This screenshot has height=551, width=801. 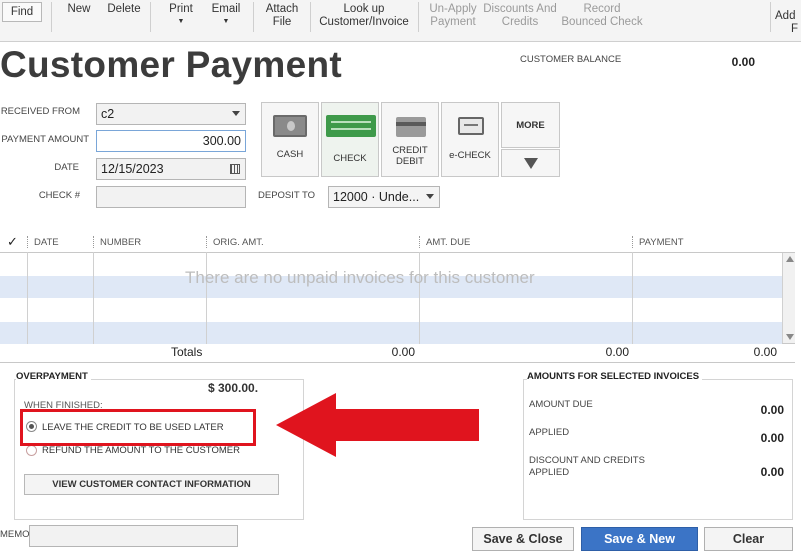 I want to click on delete-button: Delete, so click(x=124, y=21).